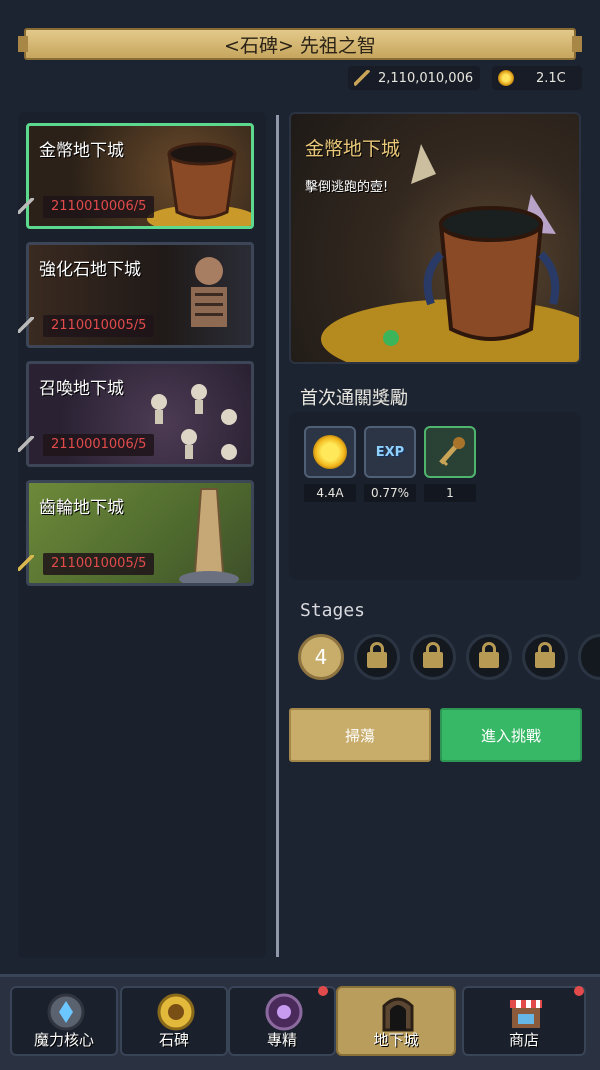 This screenshot has height=1070, width=600. What do you see at coordinates (435, 238) in the screenshot?
I see `dungeon-preview: 金幣地下城 擊倒逃跑的壺!` at bounding box center [435, 238].